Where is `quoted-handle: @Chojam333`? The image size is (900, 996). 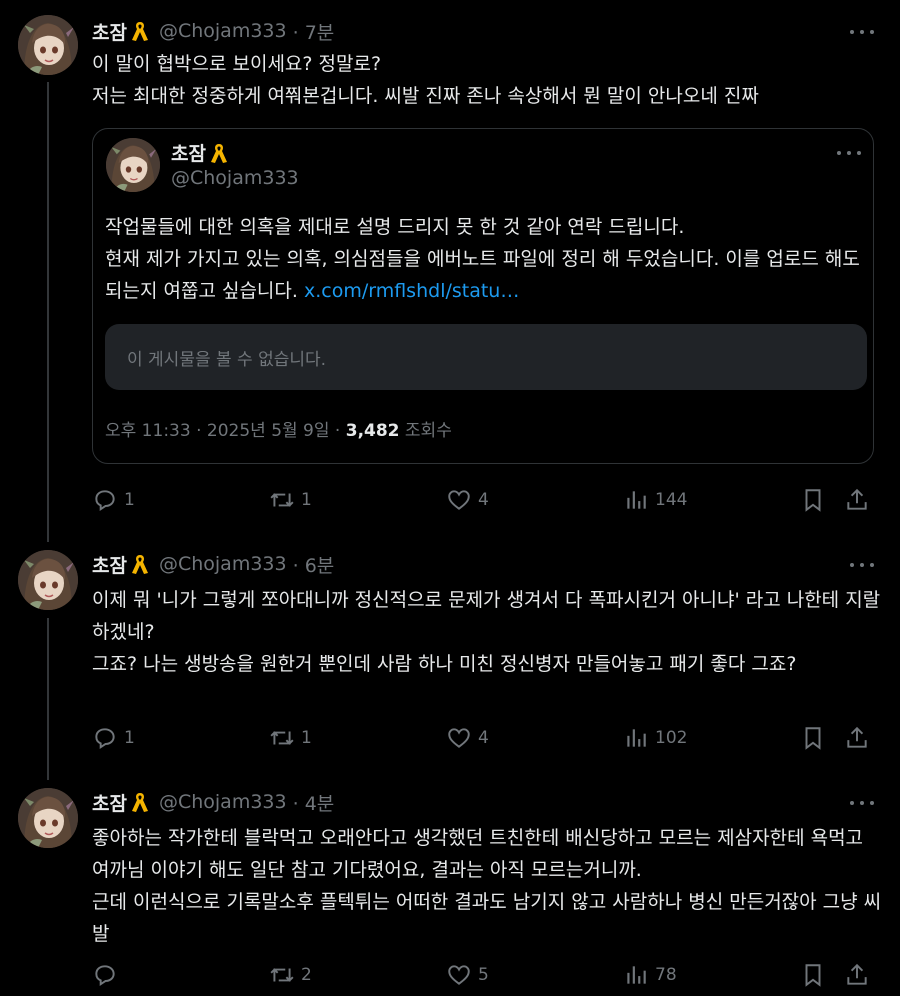 quoted-handle: @Chojam333 is located at coordinates (235, 178).